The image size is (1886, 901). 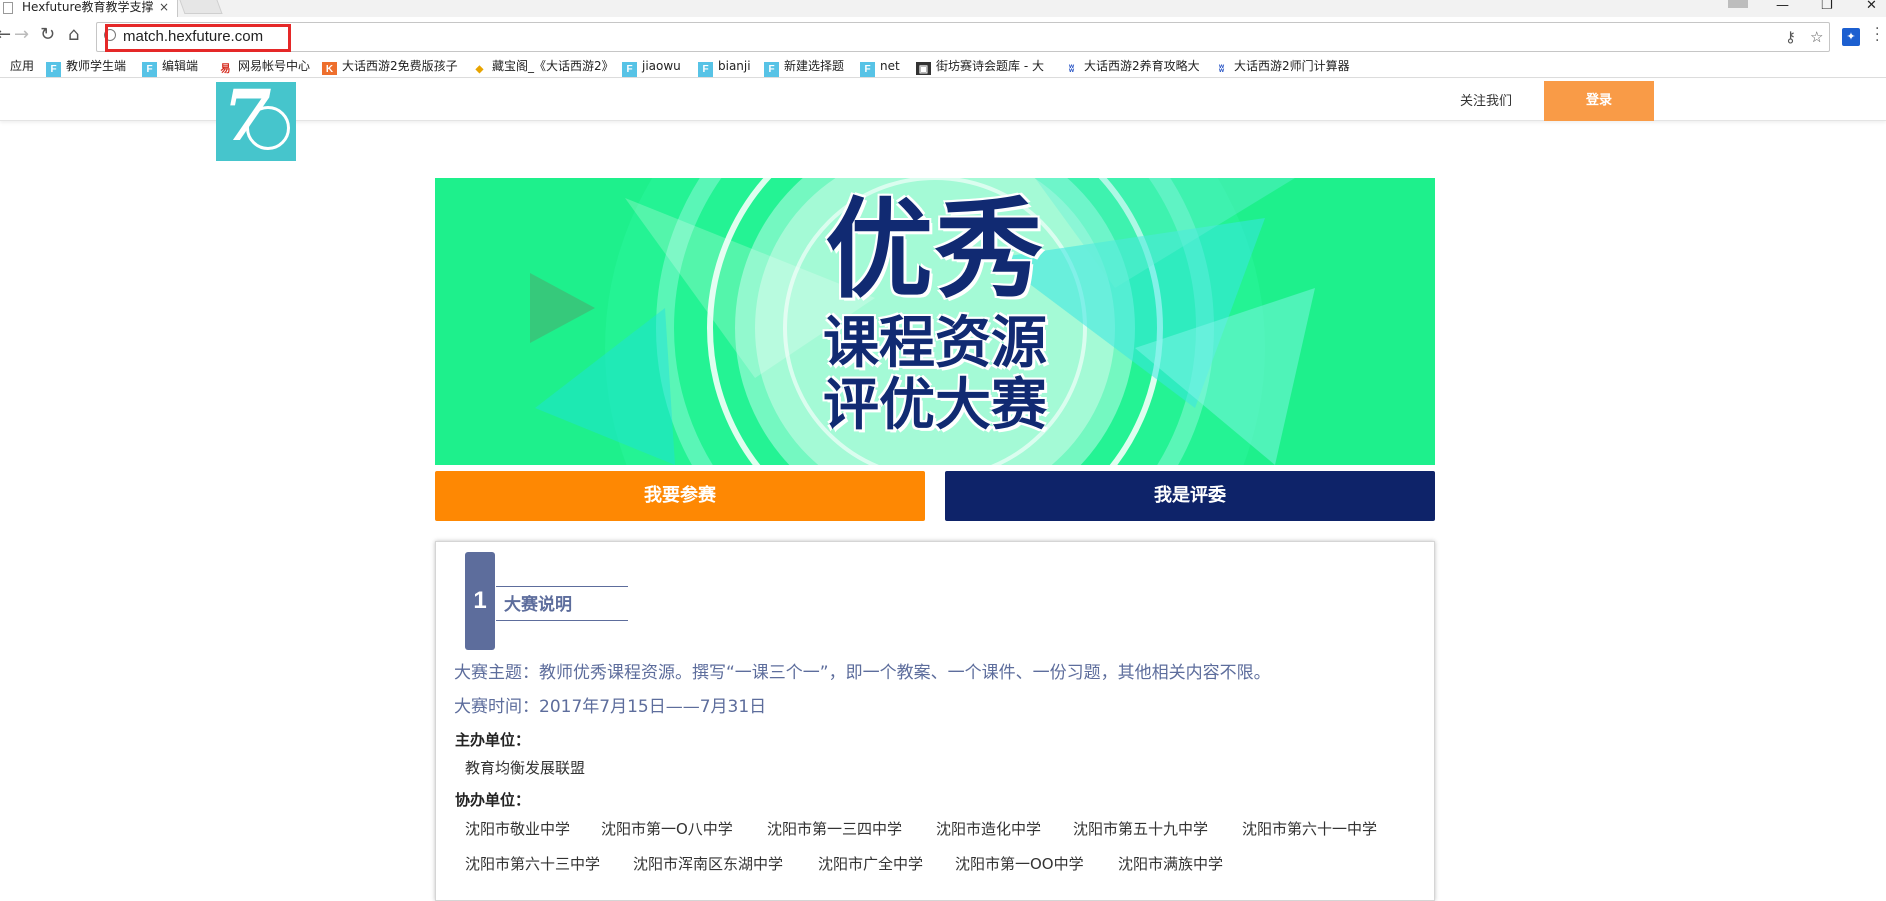 I want to click on bookmark-label: 教师学生端, so click(x=96, y=66).